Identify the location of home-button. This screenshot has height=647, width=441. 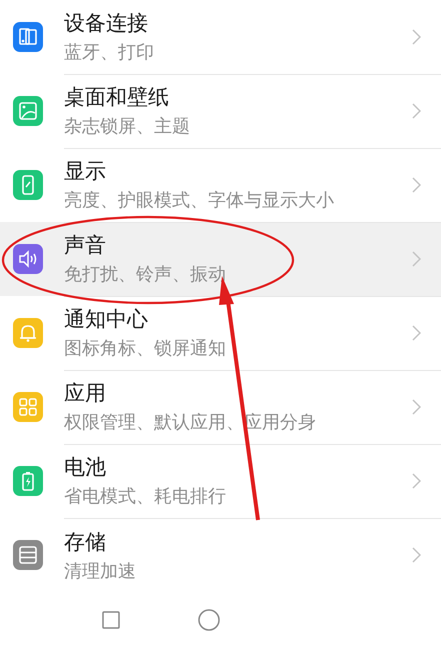
(209, 619).